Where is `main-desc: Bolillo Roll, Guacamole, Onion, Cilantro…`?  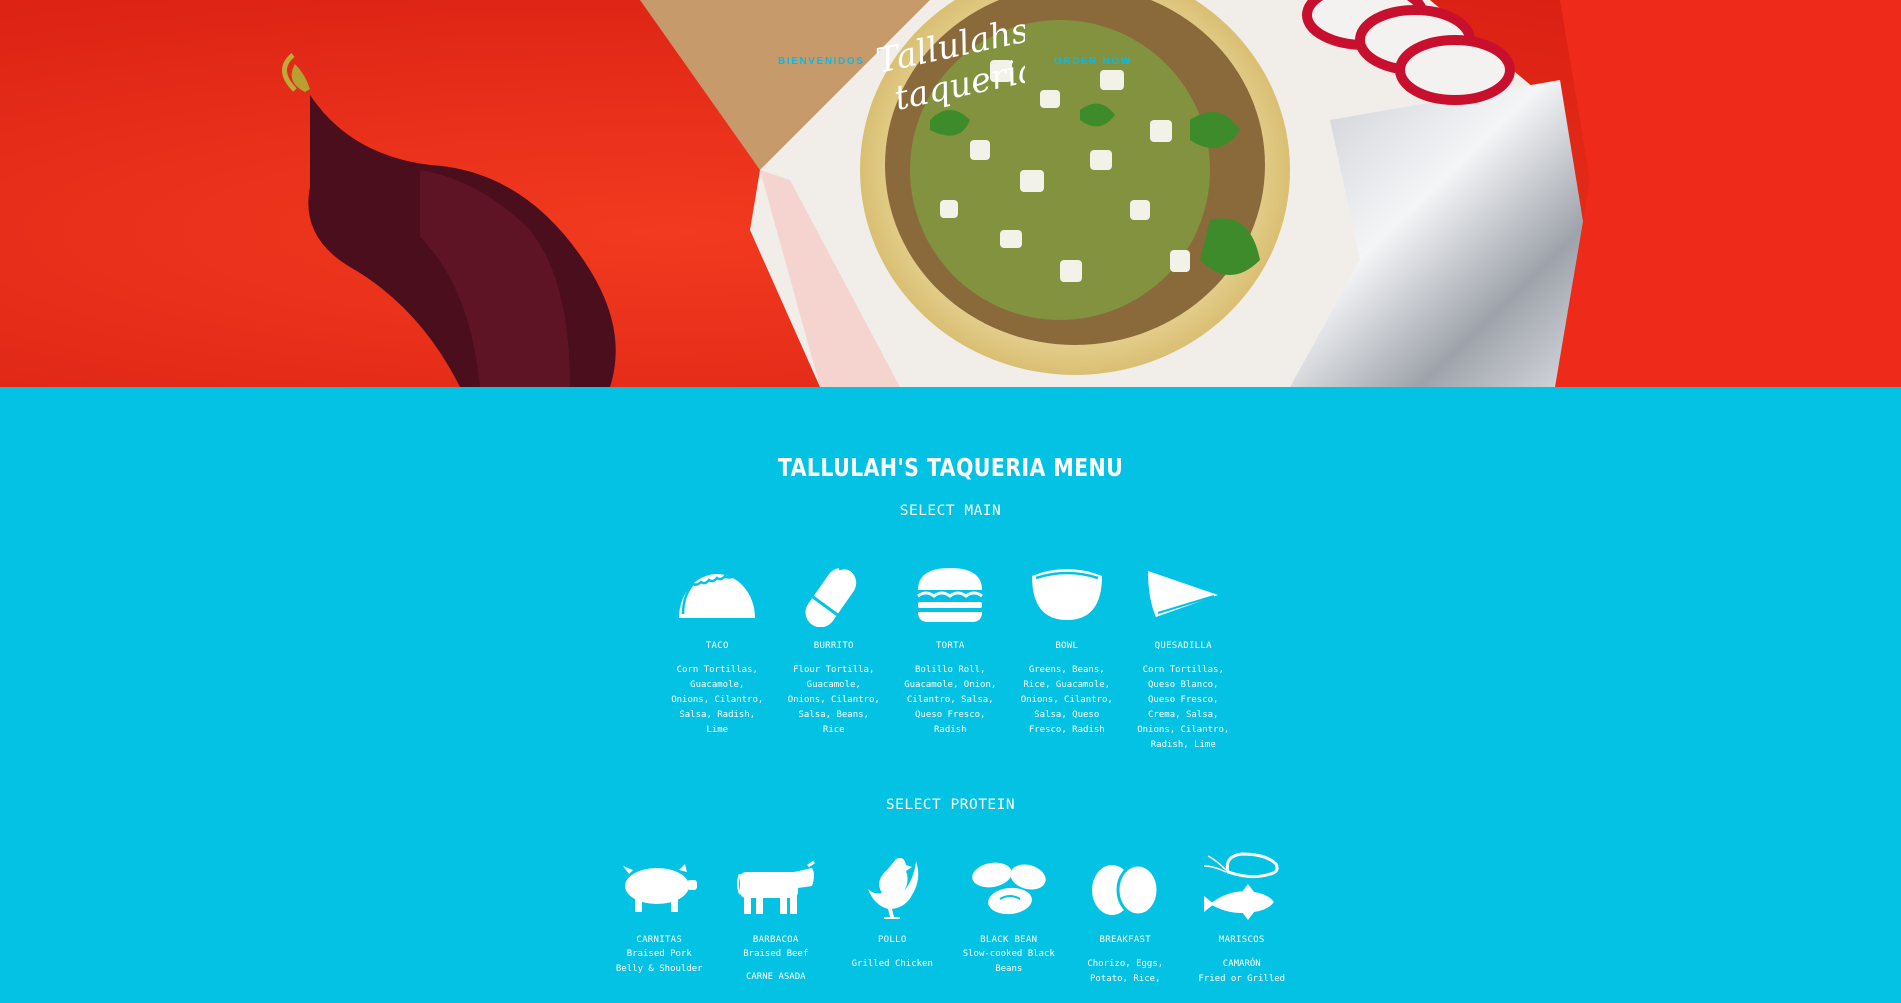
main-desc: Bolillo Roll, Guacamole, Onion, Cilantro… is located at coordinates (950, 700).